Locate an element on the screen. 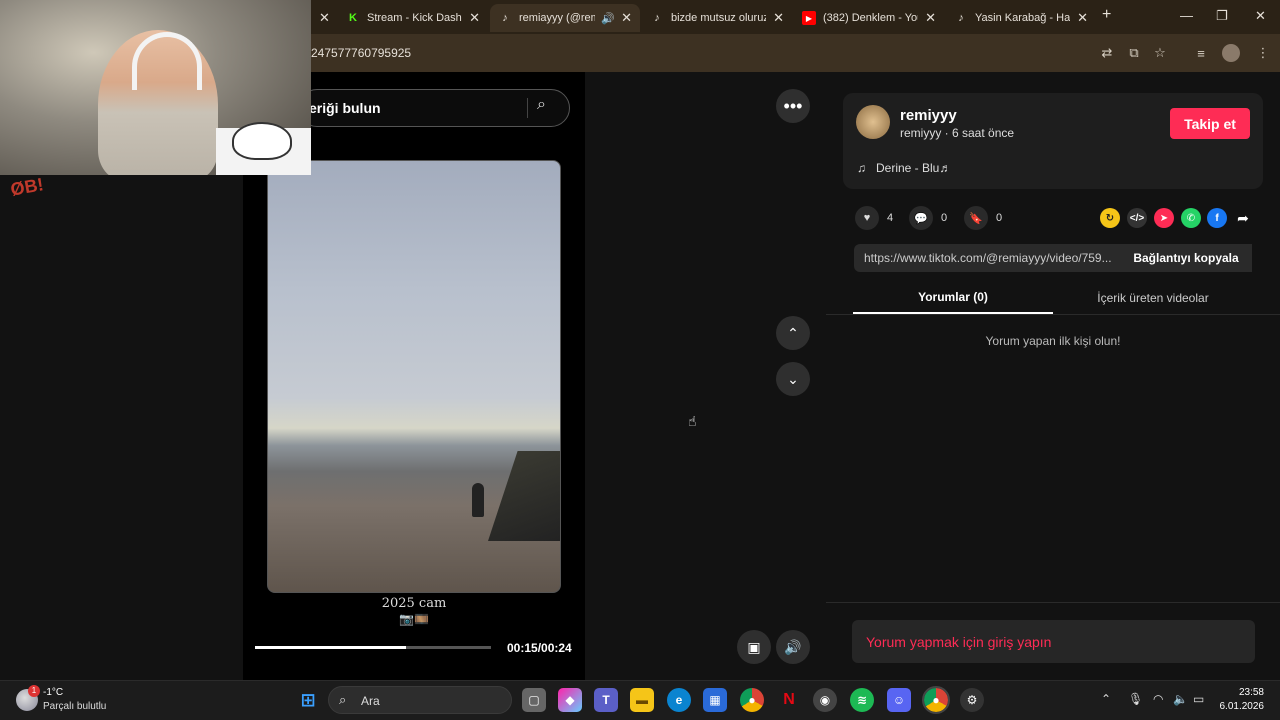  save-count: 0 is located at coordinates (999, 218).